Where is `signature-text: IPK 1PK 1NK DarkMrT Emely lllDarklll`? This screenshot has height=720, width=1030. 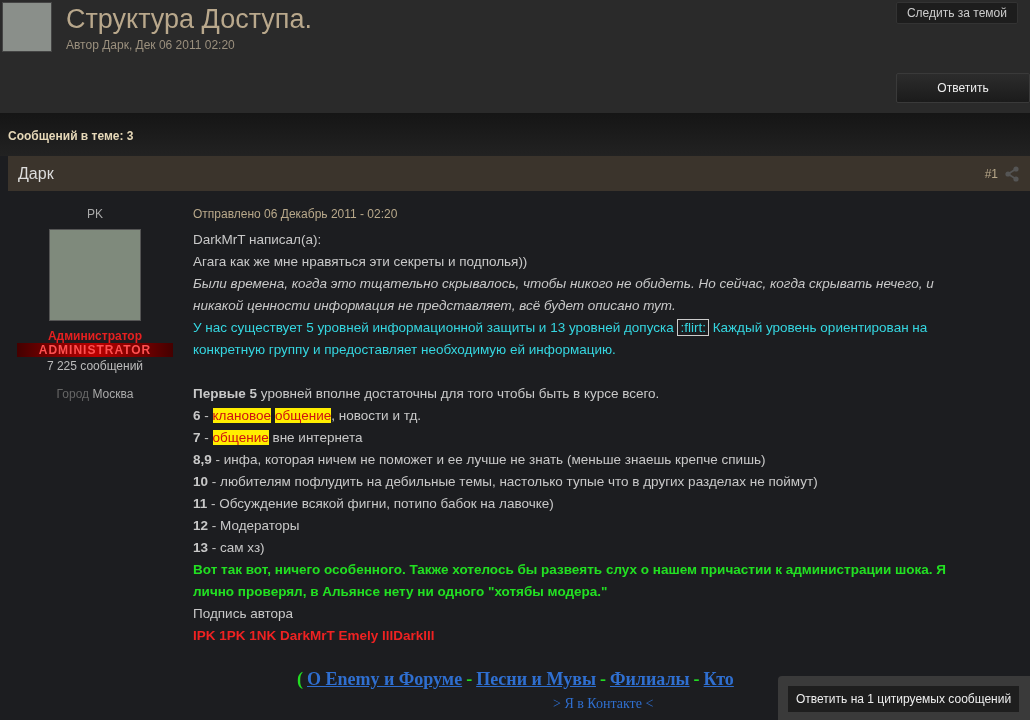
signature-text: IPK 1PK 1NK DarkMrT Emely lllDarklll is located at coordinates (314, 636).